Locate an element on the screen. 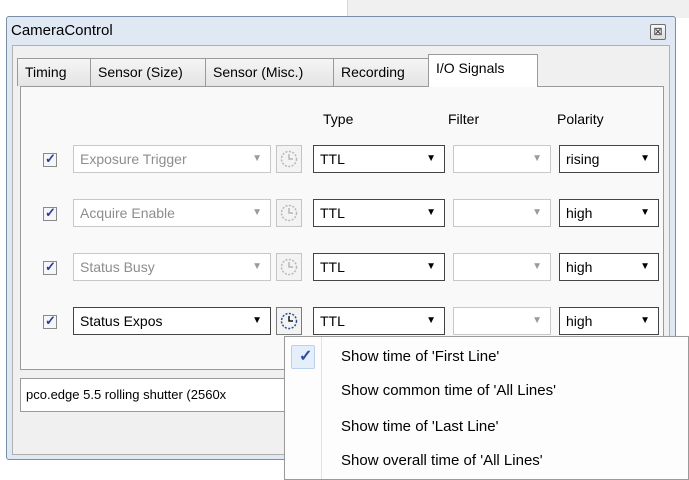 Image resolution: width=689 pixels, height=480 pixels. column-header-polarity: Polarity is located at coordinates (580, 119).